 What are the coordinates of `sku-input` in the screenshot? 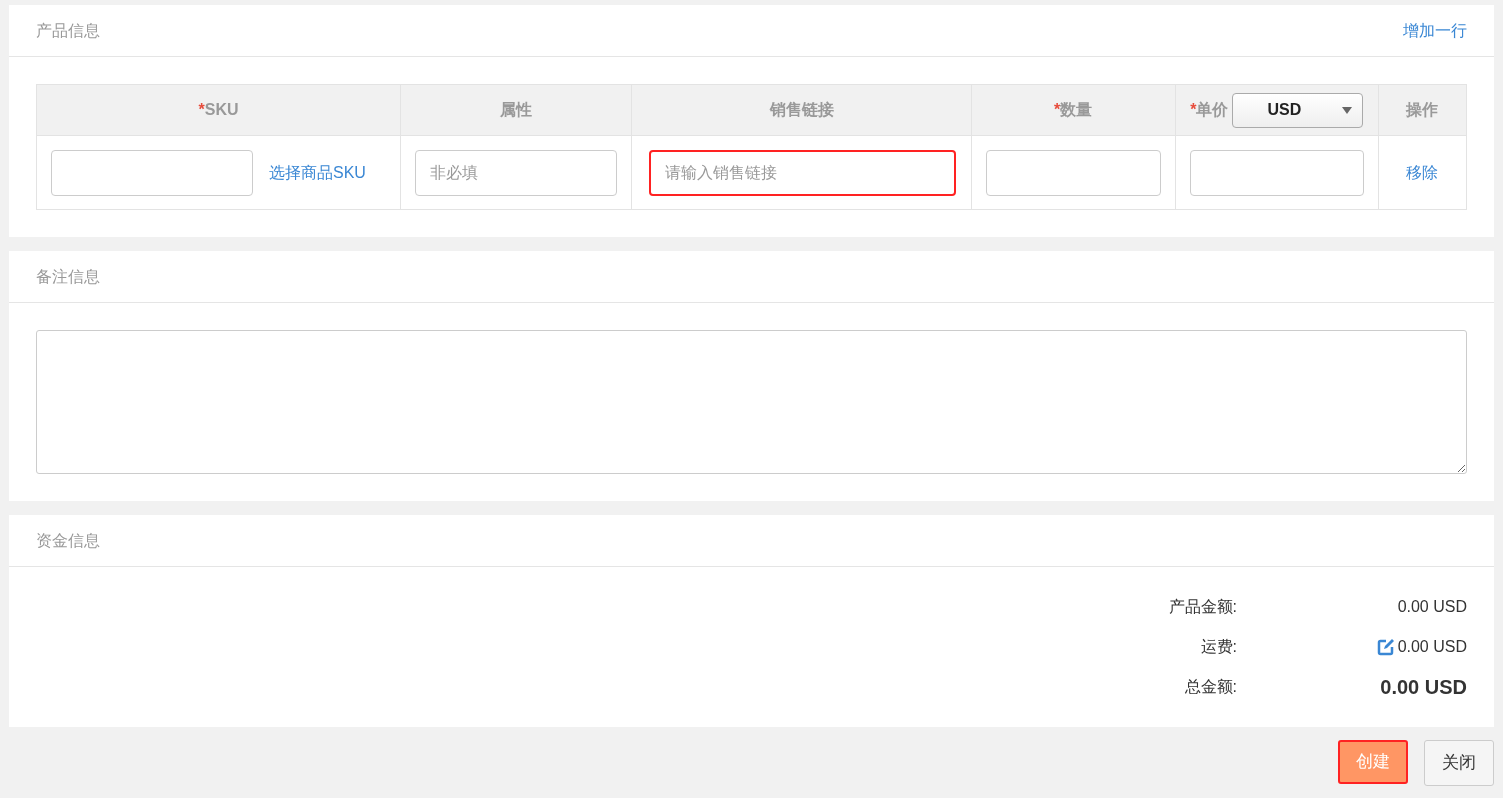 It's located at (152, 172).